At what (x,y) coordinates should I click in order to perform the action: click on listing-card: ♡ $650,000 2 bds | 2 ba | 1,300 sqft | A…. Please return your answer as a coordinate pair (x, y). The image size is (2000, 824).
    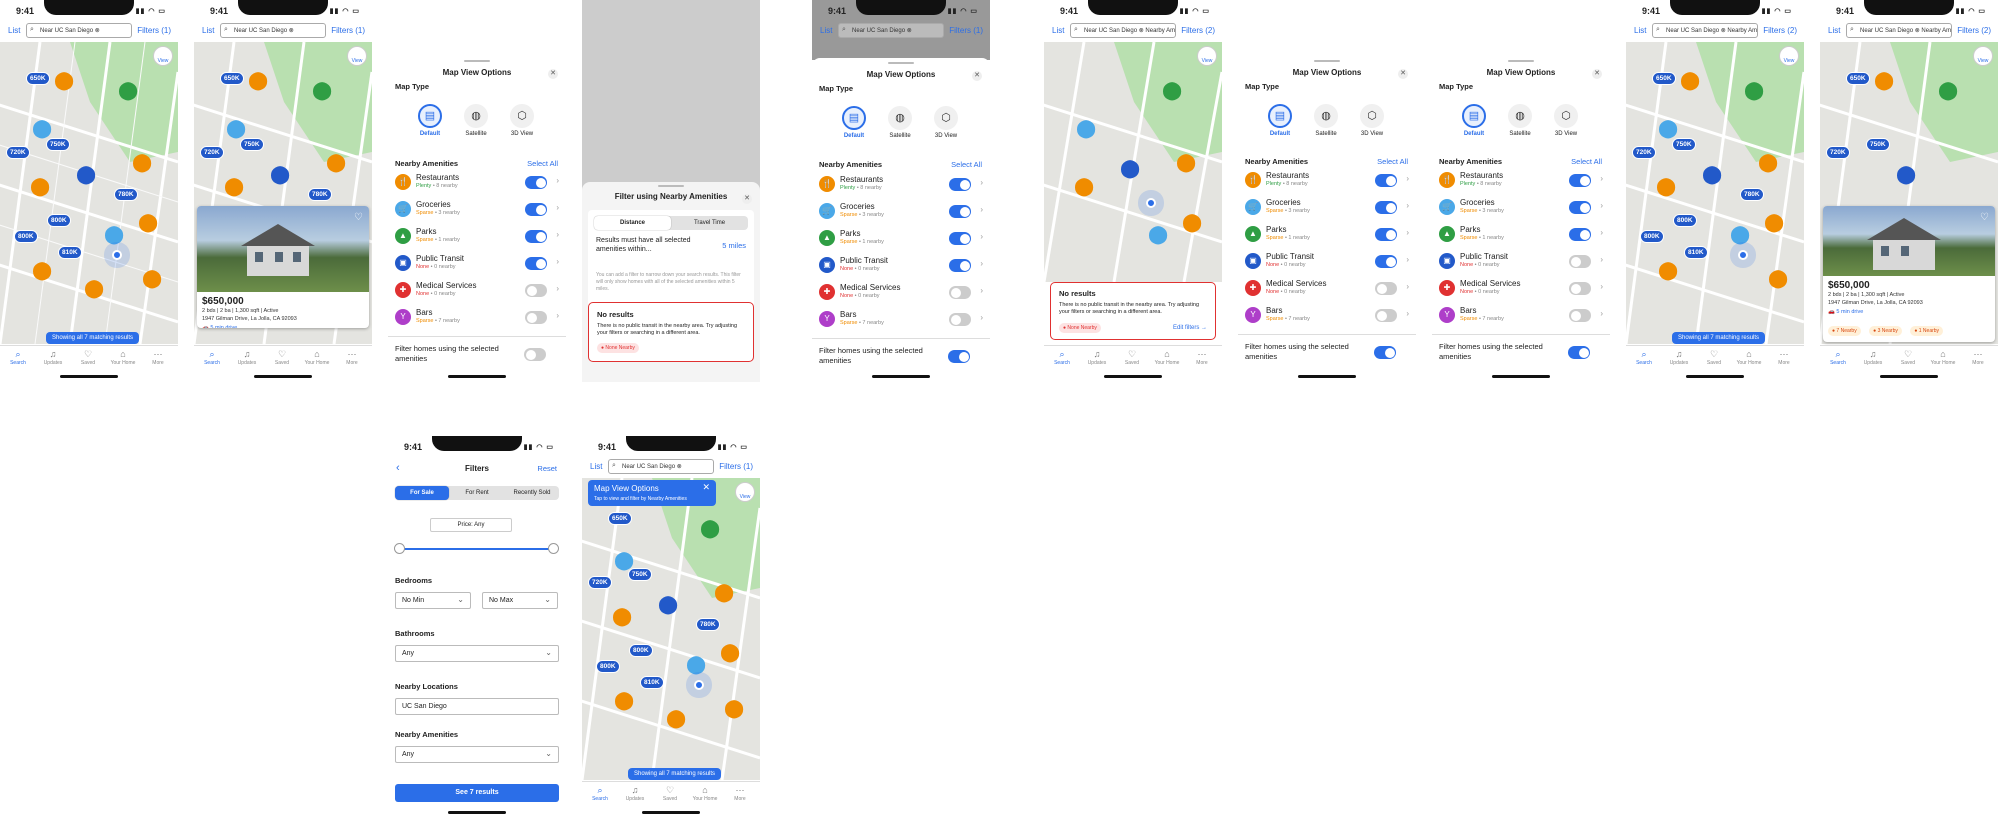
    Looking at the image, I should click on (283, 267).